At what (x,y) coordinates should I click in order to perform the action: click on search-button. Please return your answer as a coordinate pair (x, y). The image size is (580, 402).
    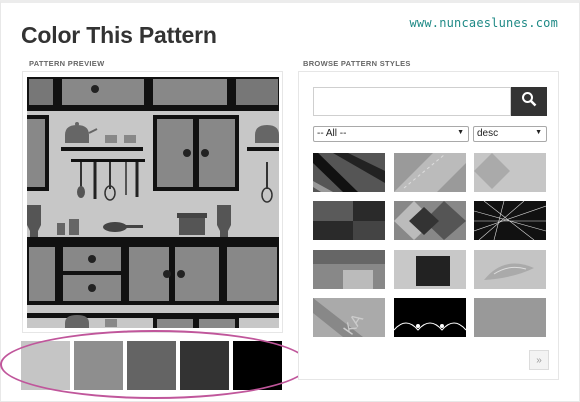
    Looking at the image, I should click on (529, 101).